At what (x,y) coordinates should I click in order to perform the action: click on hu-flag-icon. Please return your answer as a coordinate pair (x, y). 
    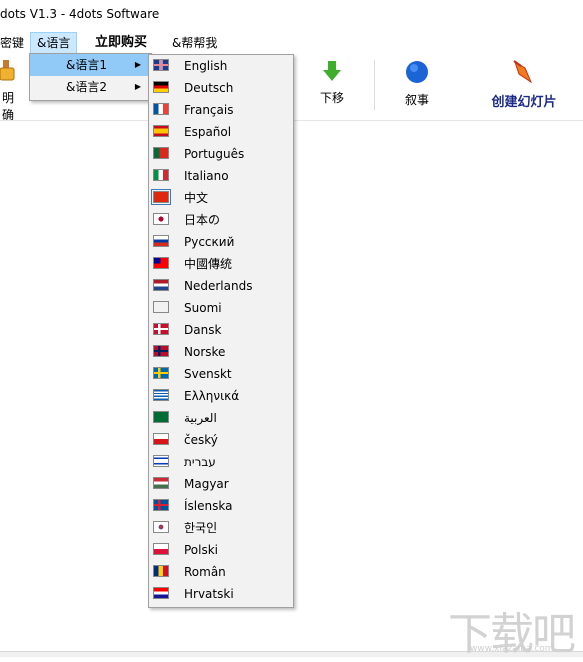
    Looking at the image, I should click on (161, 483).